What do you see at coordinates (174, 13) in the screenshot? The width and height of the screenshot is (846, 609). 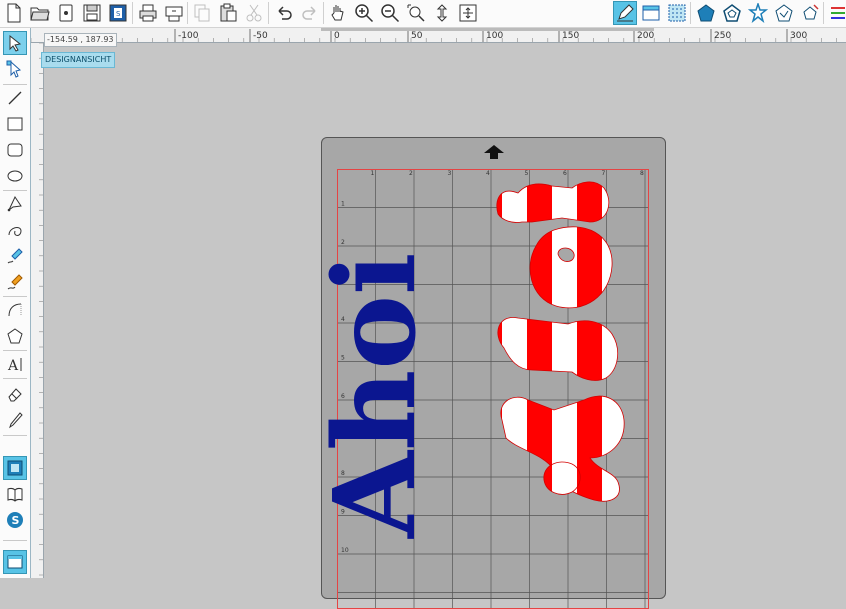 I see `send-to-cutter-icon` at bounding box center [174, 13].